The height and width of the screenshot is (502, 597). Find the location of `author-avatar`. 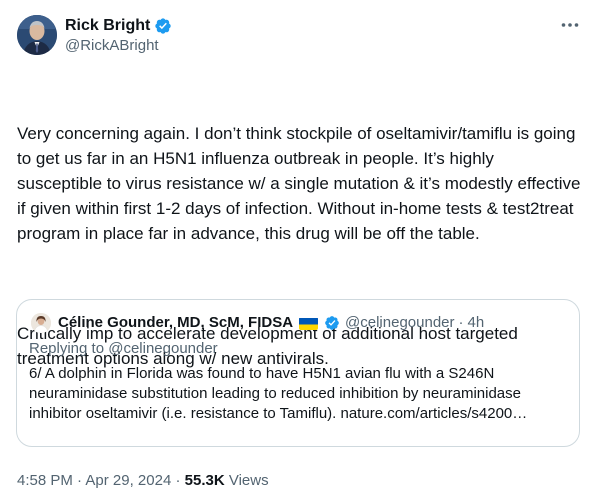

author-avatar is located at coordinates (37, 35).